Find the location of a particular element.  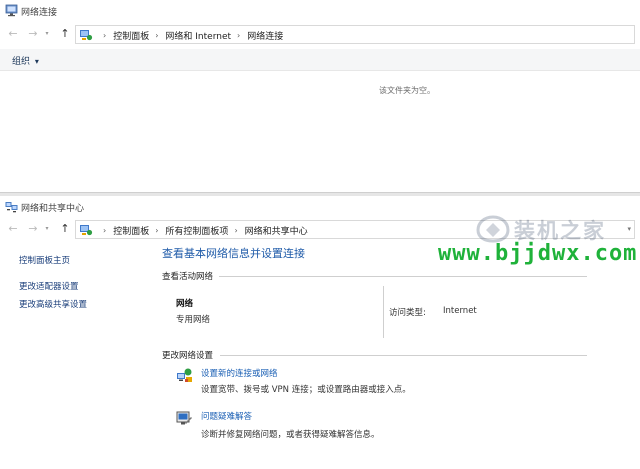

sidebar-item-advanced-sharing: 更改高级共享设置 is located at coordinates (53, 304).